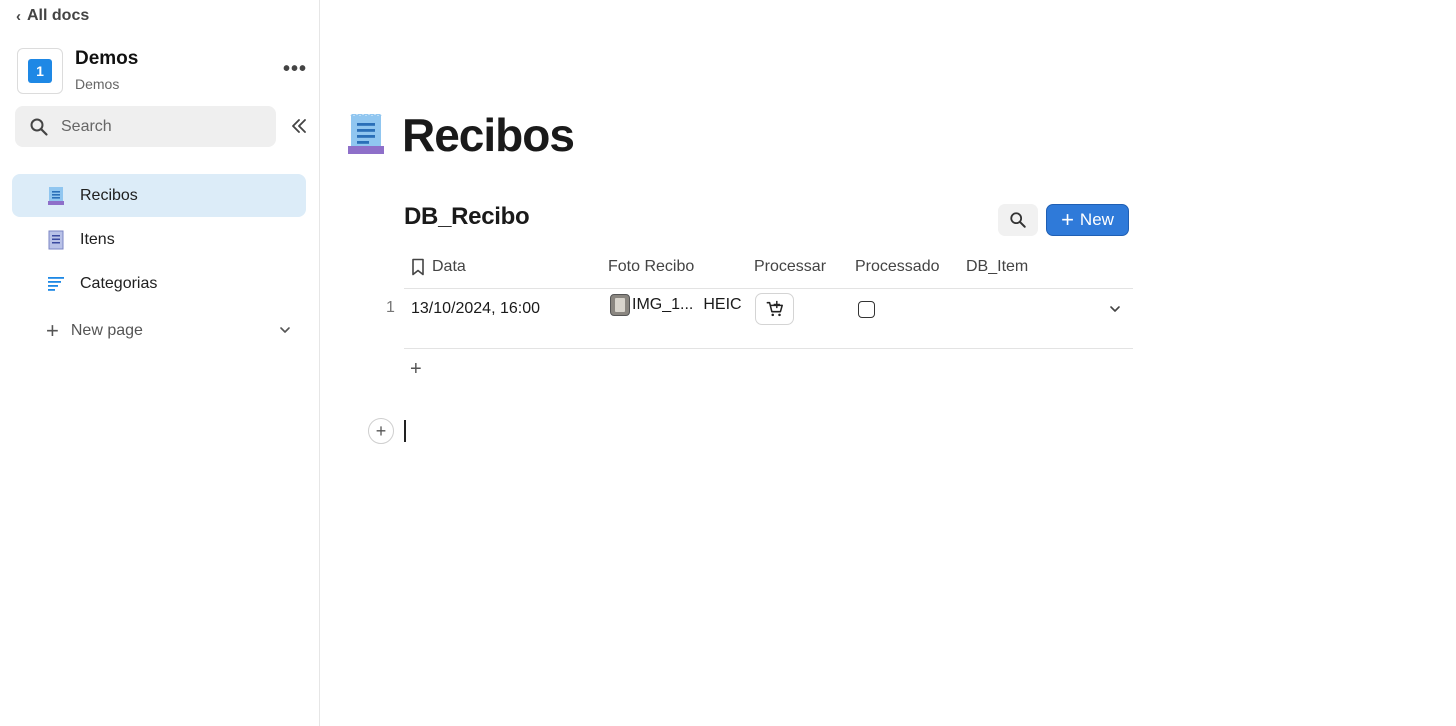 Image resolution: width=1456 pixels, height=726 pixels. What do you see at coordinates (106, 71) in the screenshot?
I see `workspace-text: Demos Demos` at bounding box center [106, 71].